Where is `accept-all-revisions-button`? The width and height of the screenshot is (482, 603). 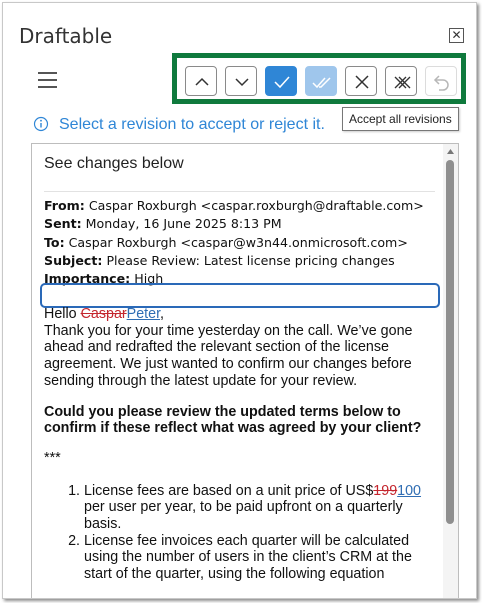
accept-all-revisions-button is located at coordinates (321, 81).